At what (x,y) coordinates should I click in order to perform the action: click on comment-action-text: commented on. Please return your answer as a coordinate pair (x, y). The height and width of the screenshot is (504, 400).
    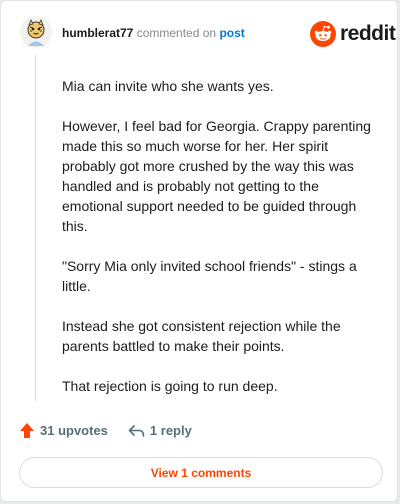
    Looking at the image, I should click on (176, 33).